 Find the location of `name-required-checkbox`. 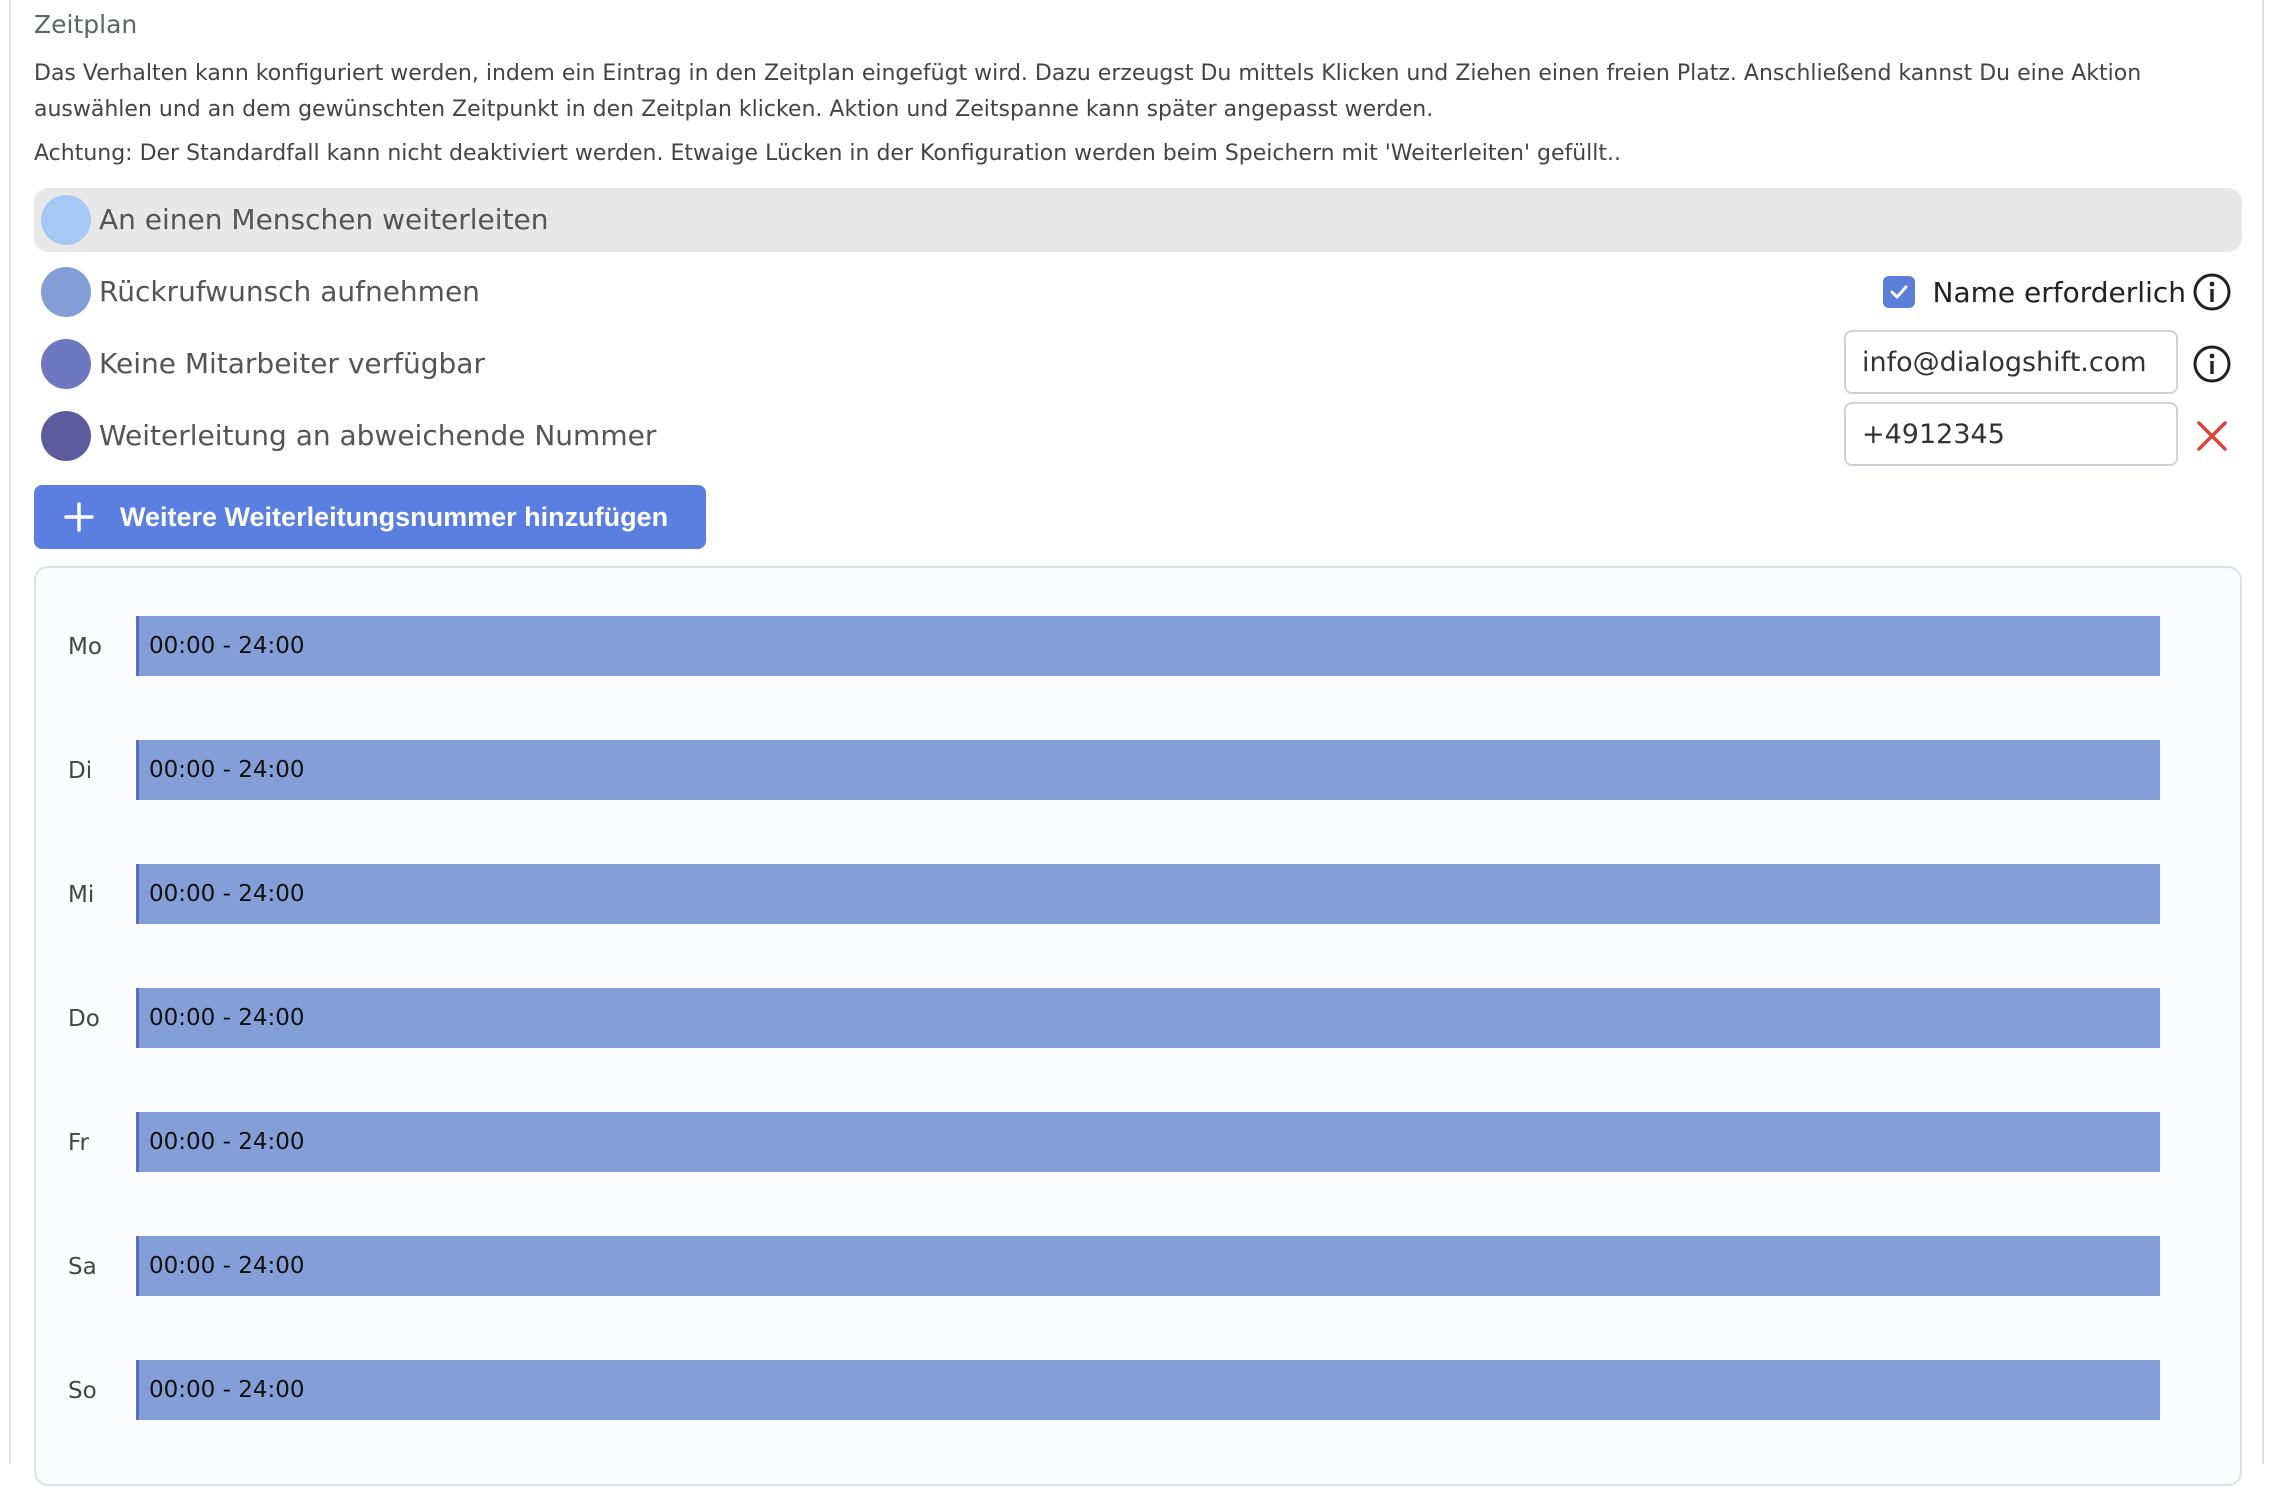

name-required-checkbox is located at coordinates (1898, 292).